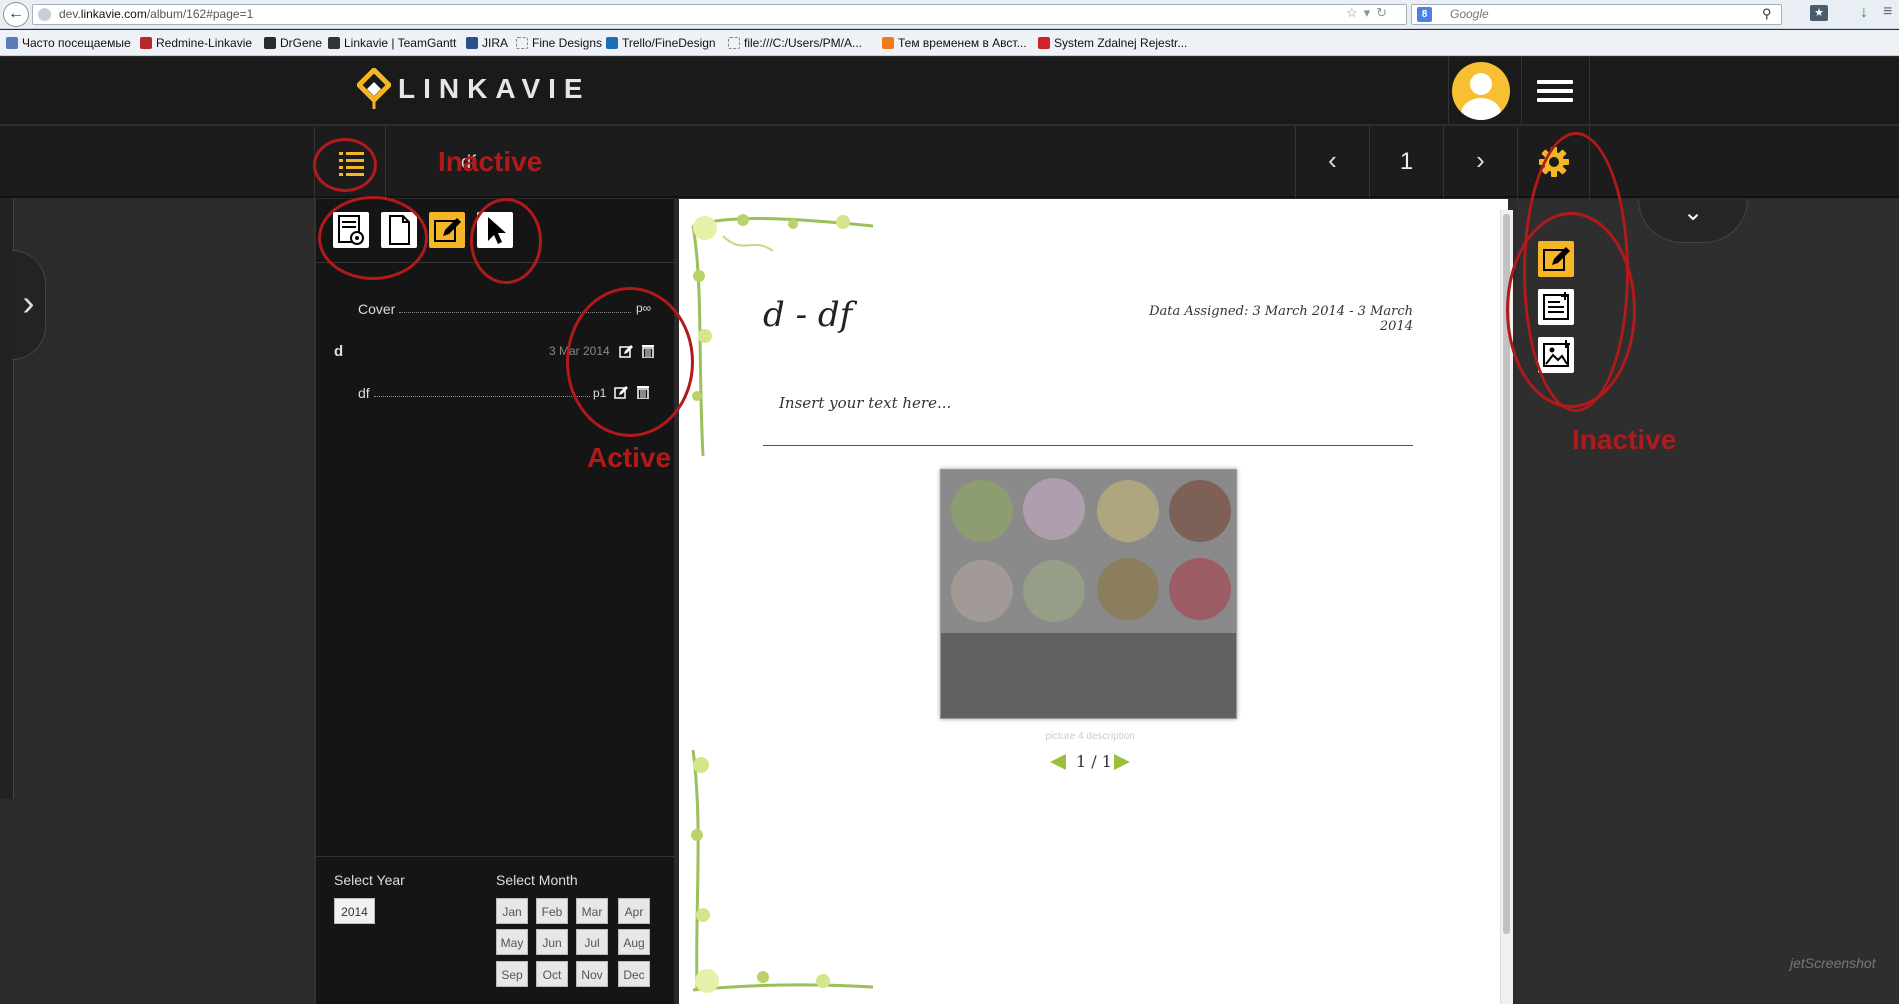  Describe the element at coordinates (487, 44) in the screenshot. I see `bookmark-item: JIRA` at that location.